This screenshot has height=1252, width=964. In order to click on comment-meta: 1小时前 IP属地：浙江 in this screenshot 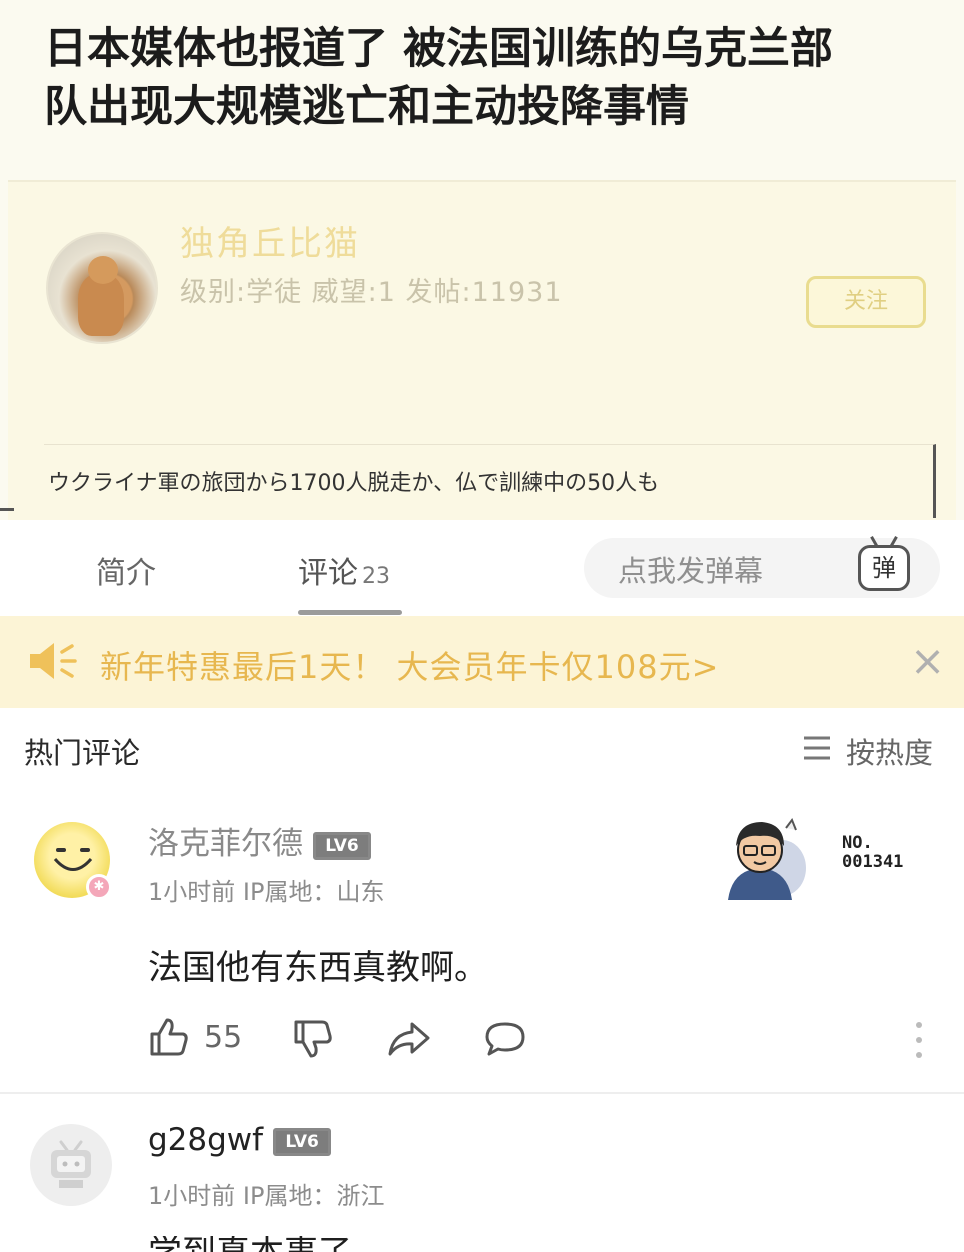, I will do `click(266, 1196)`.